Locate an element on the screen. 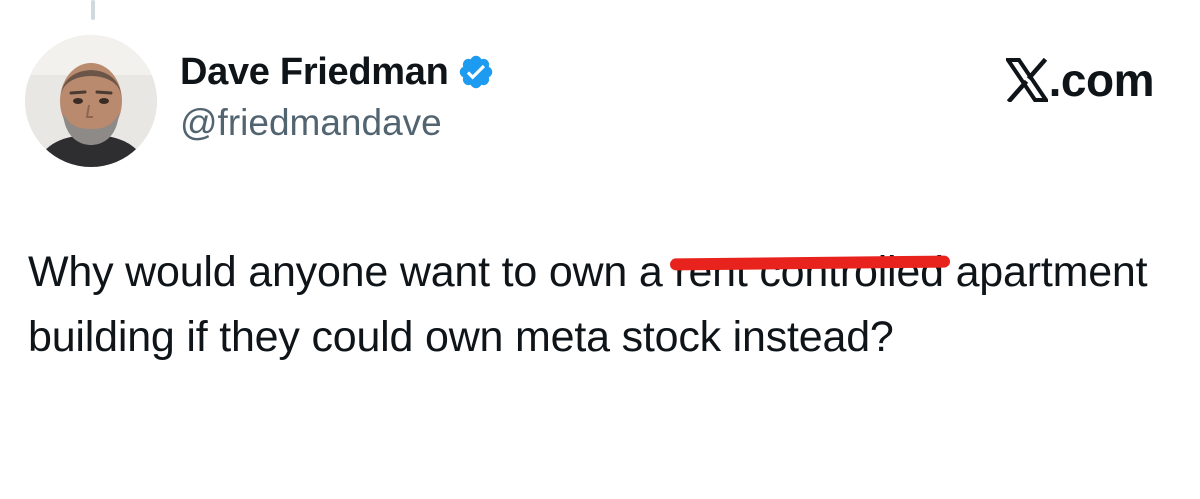 Image resolution: width=1200 pixels, height=499 pixels. thread-connector-line is located at coordinates (93, 10).